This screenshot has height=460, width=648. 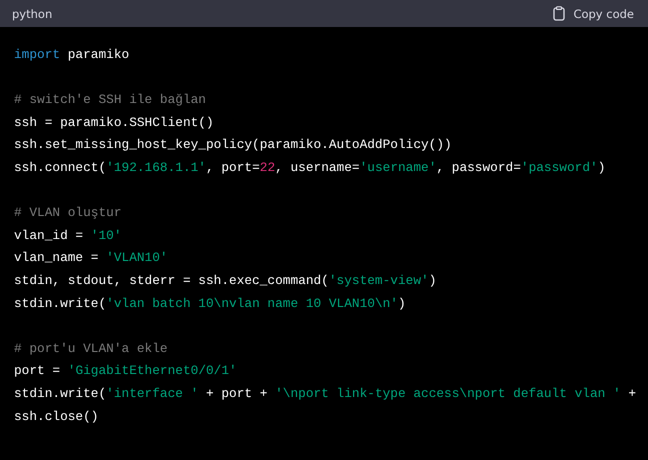 What do you see at coordinates (114, 123) in the screenshot?
I see `code-line: ssh = paramiko.SSHClient()` at bounding box center [114, 123].